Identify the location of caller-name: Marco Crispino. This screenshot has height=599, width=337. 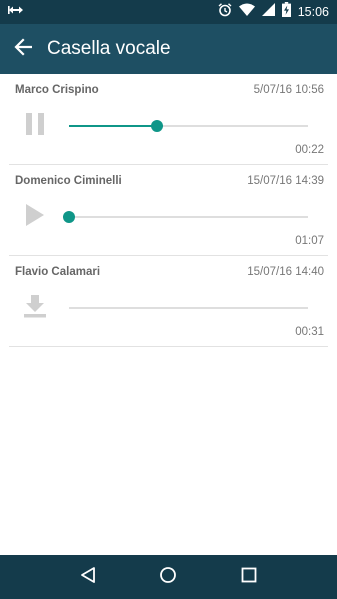
(57, 90).